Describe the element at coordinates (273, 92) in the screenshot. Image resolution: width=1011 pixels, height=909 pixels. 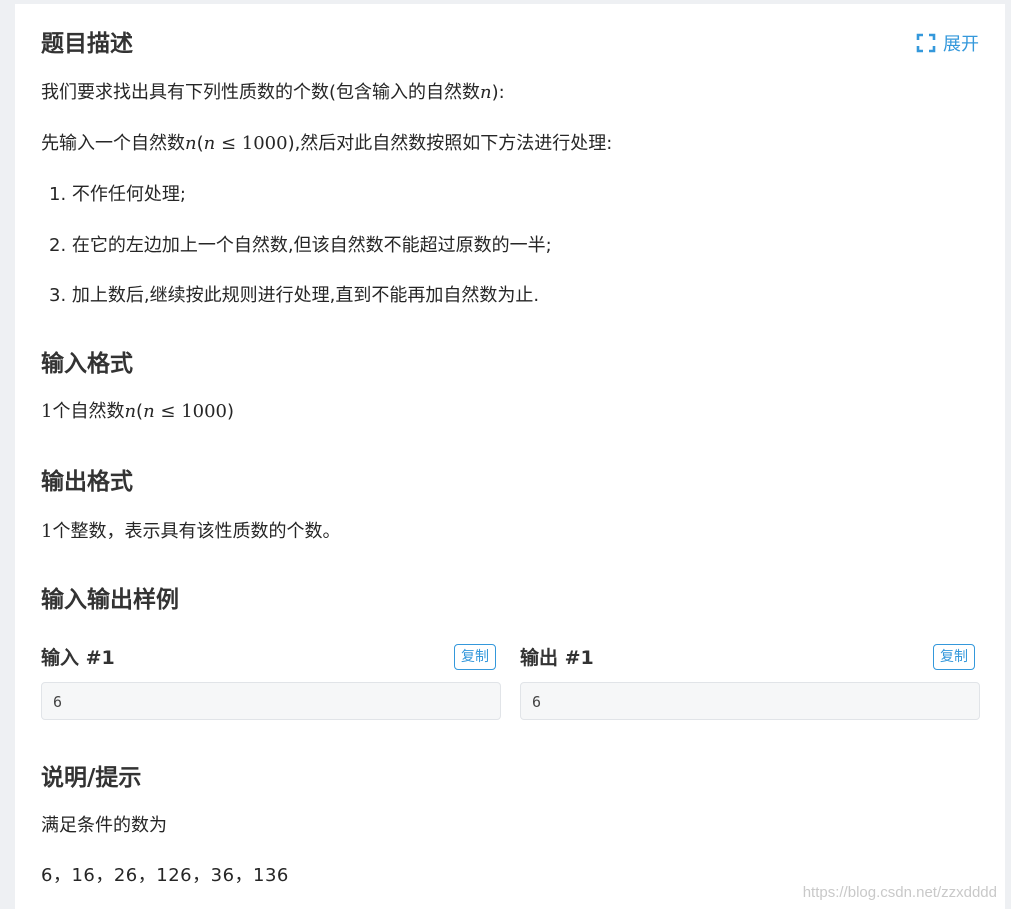
I see `description-line-1: 我们要求找出具有下列性质数的个数(包含输入的自然数n):` at that location.